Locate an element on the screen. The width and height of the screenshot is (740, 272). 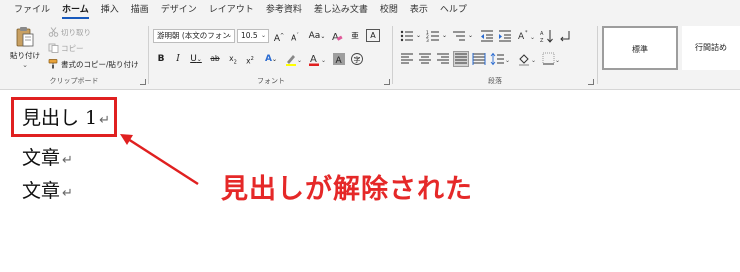
font-size-combo: 10.5 ⌄ is located at coordinates (253, 36).